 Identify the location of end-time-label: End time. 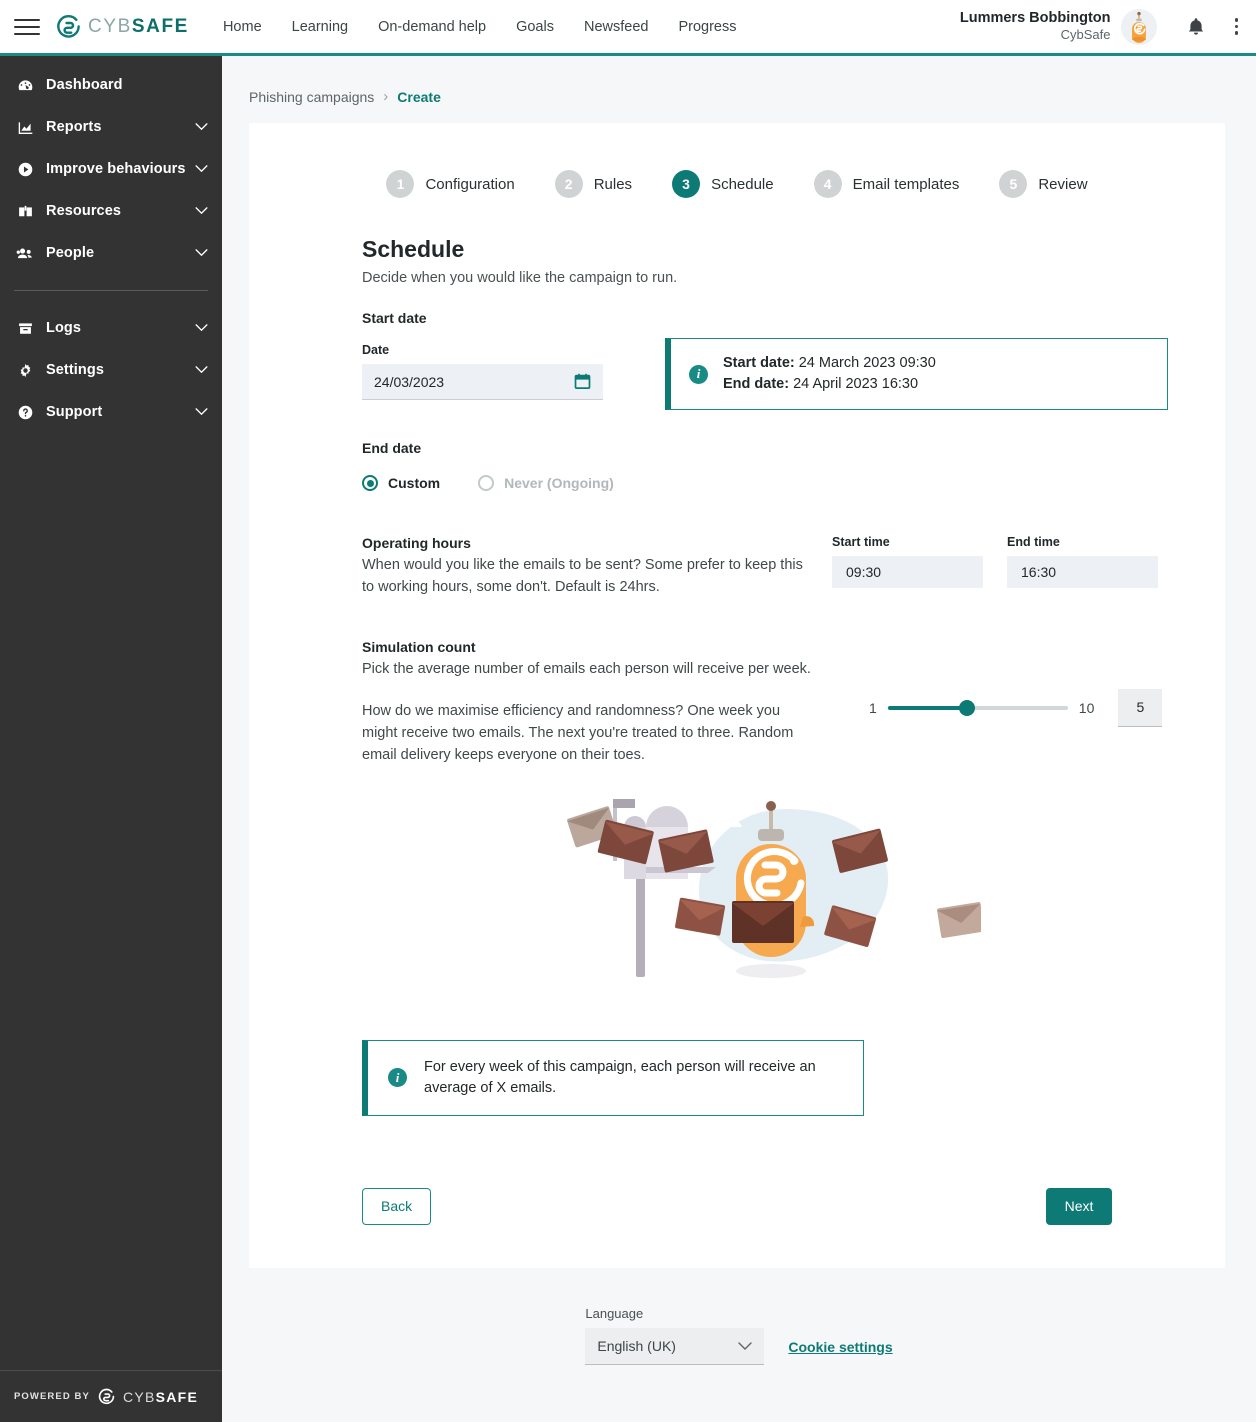
(1033, 542).